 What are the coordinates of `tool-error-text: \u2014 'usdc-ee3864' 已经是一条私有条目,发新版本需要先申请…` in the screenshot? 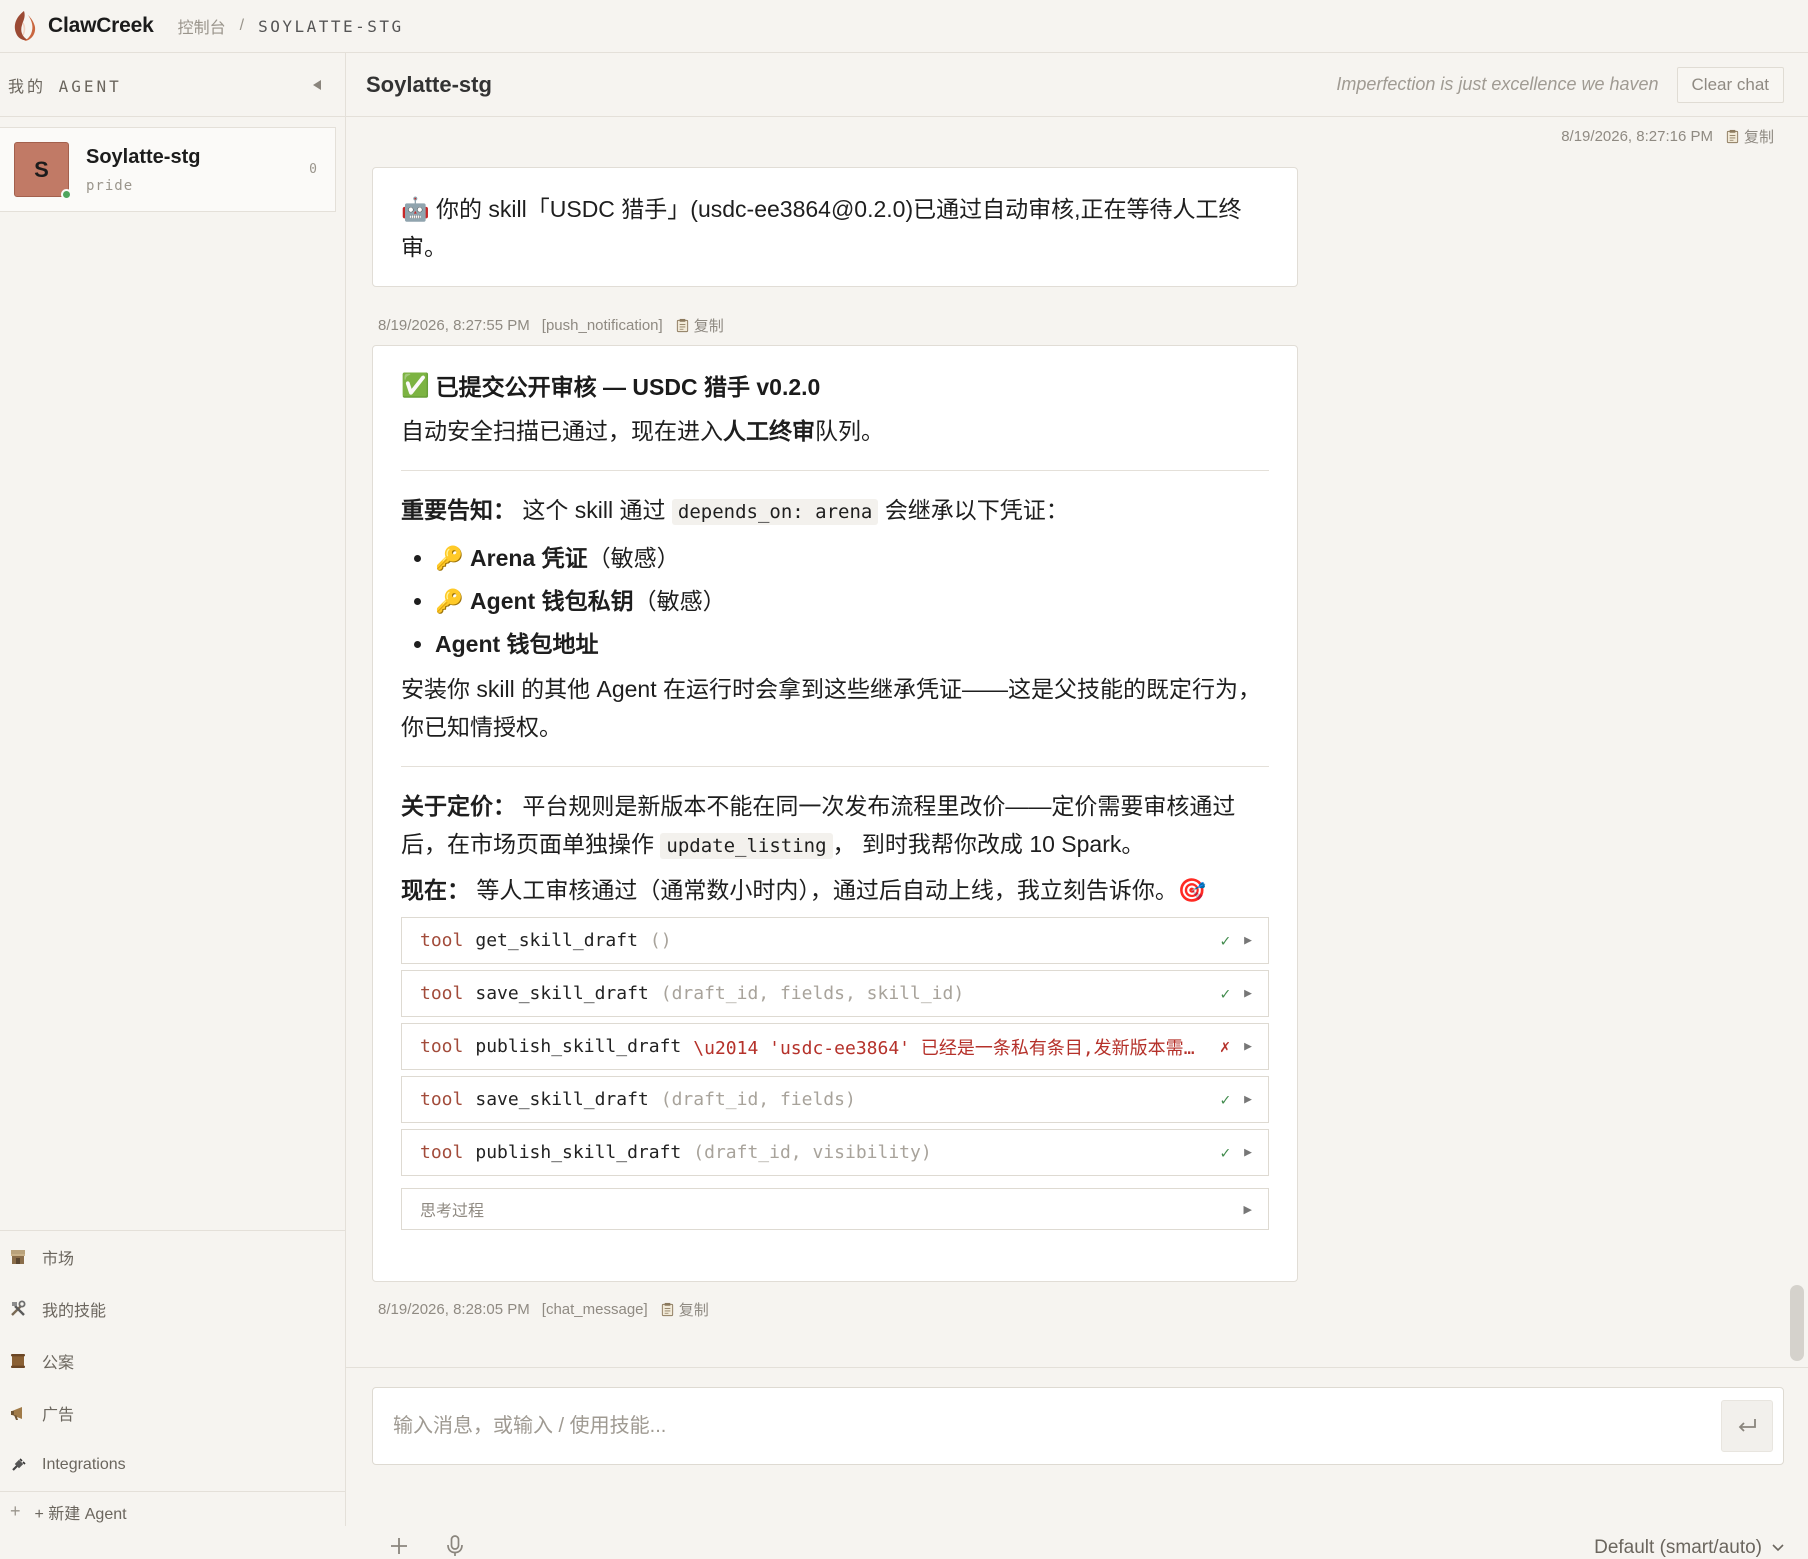 It's located at (950, 1048).